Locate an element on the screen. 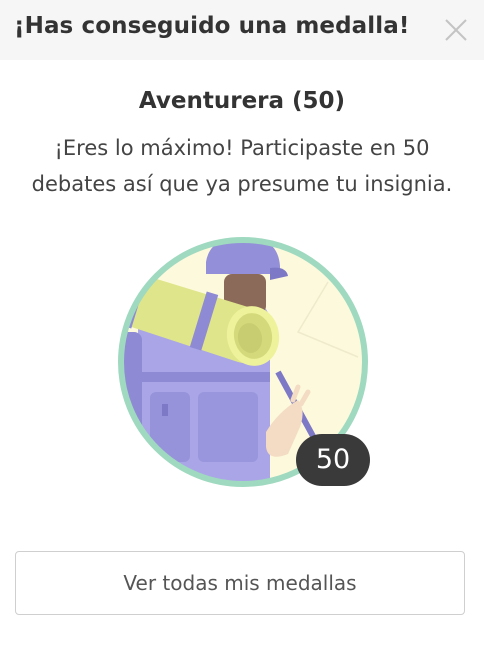 The width and height of the screenshot is (484, 650). modal-header: ¡Has conseguido una medalla! is located at coordinates (242, 30).